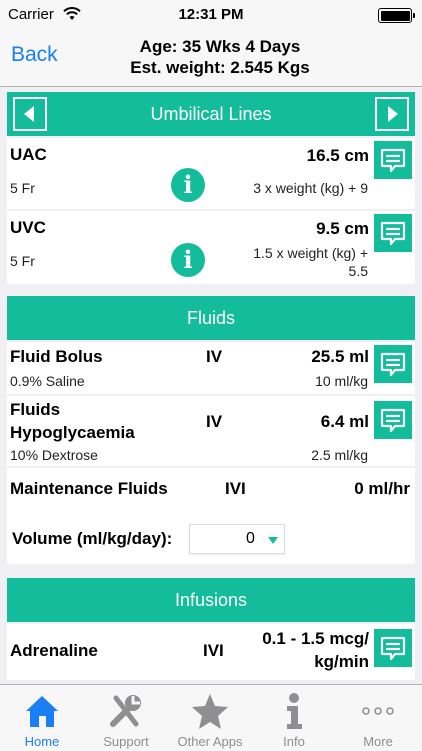 This screenshot has height=751, width=422. What do you see at coordinates (294, 741) in the screenshot?
I see `tab-info-label: Info` at bounding box center [294, 741].